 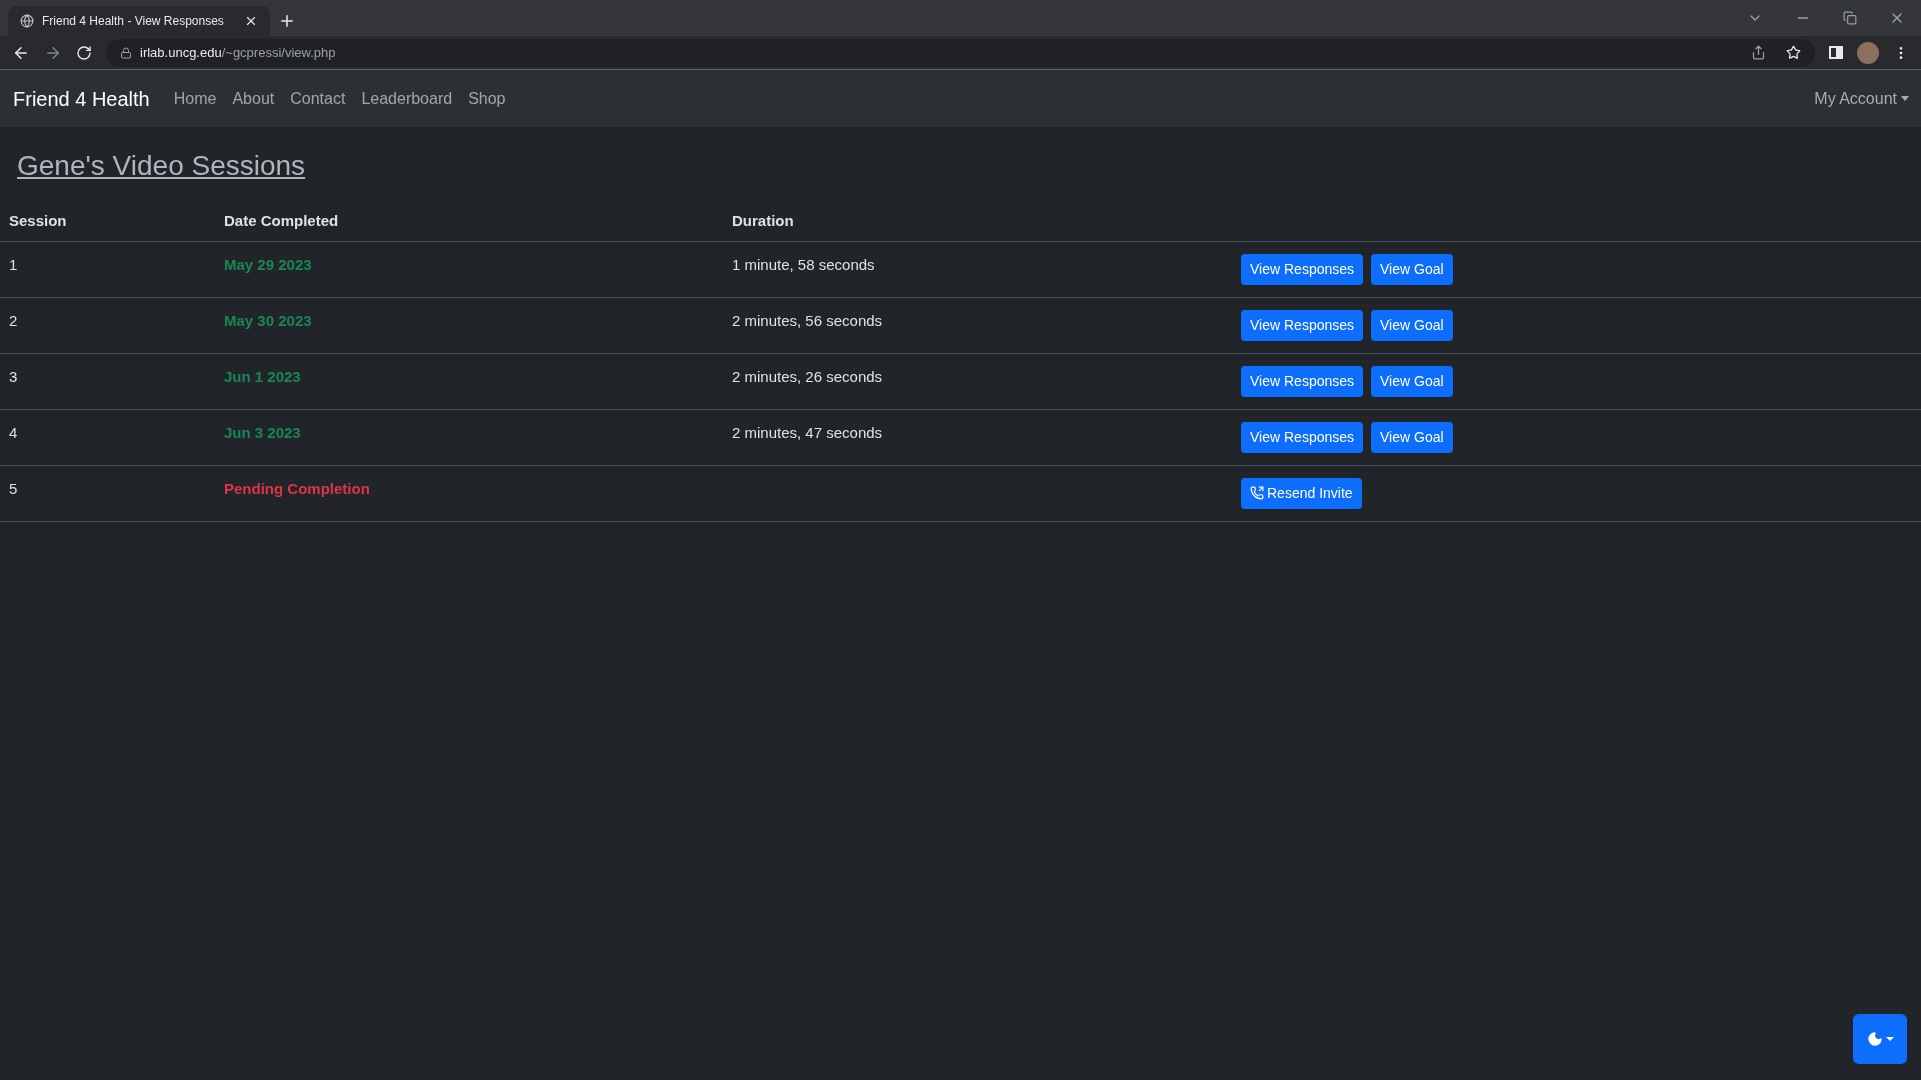 I want to click on avatar, so click(x=1868, y=52).